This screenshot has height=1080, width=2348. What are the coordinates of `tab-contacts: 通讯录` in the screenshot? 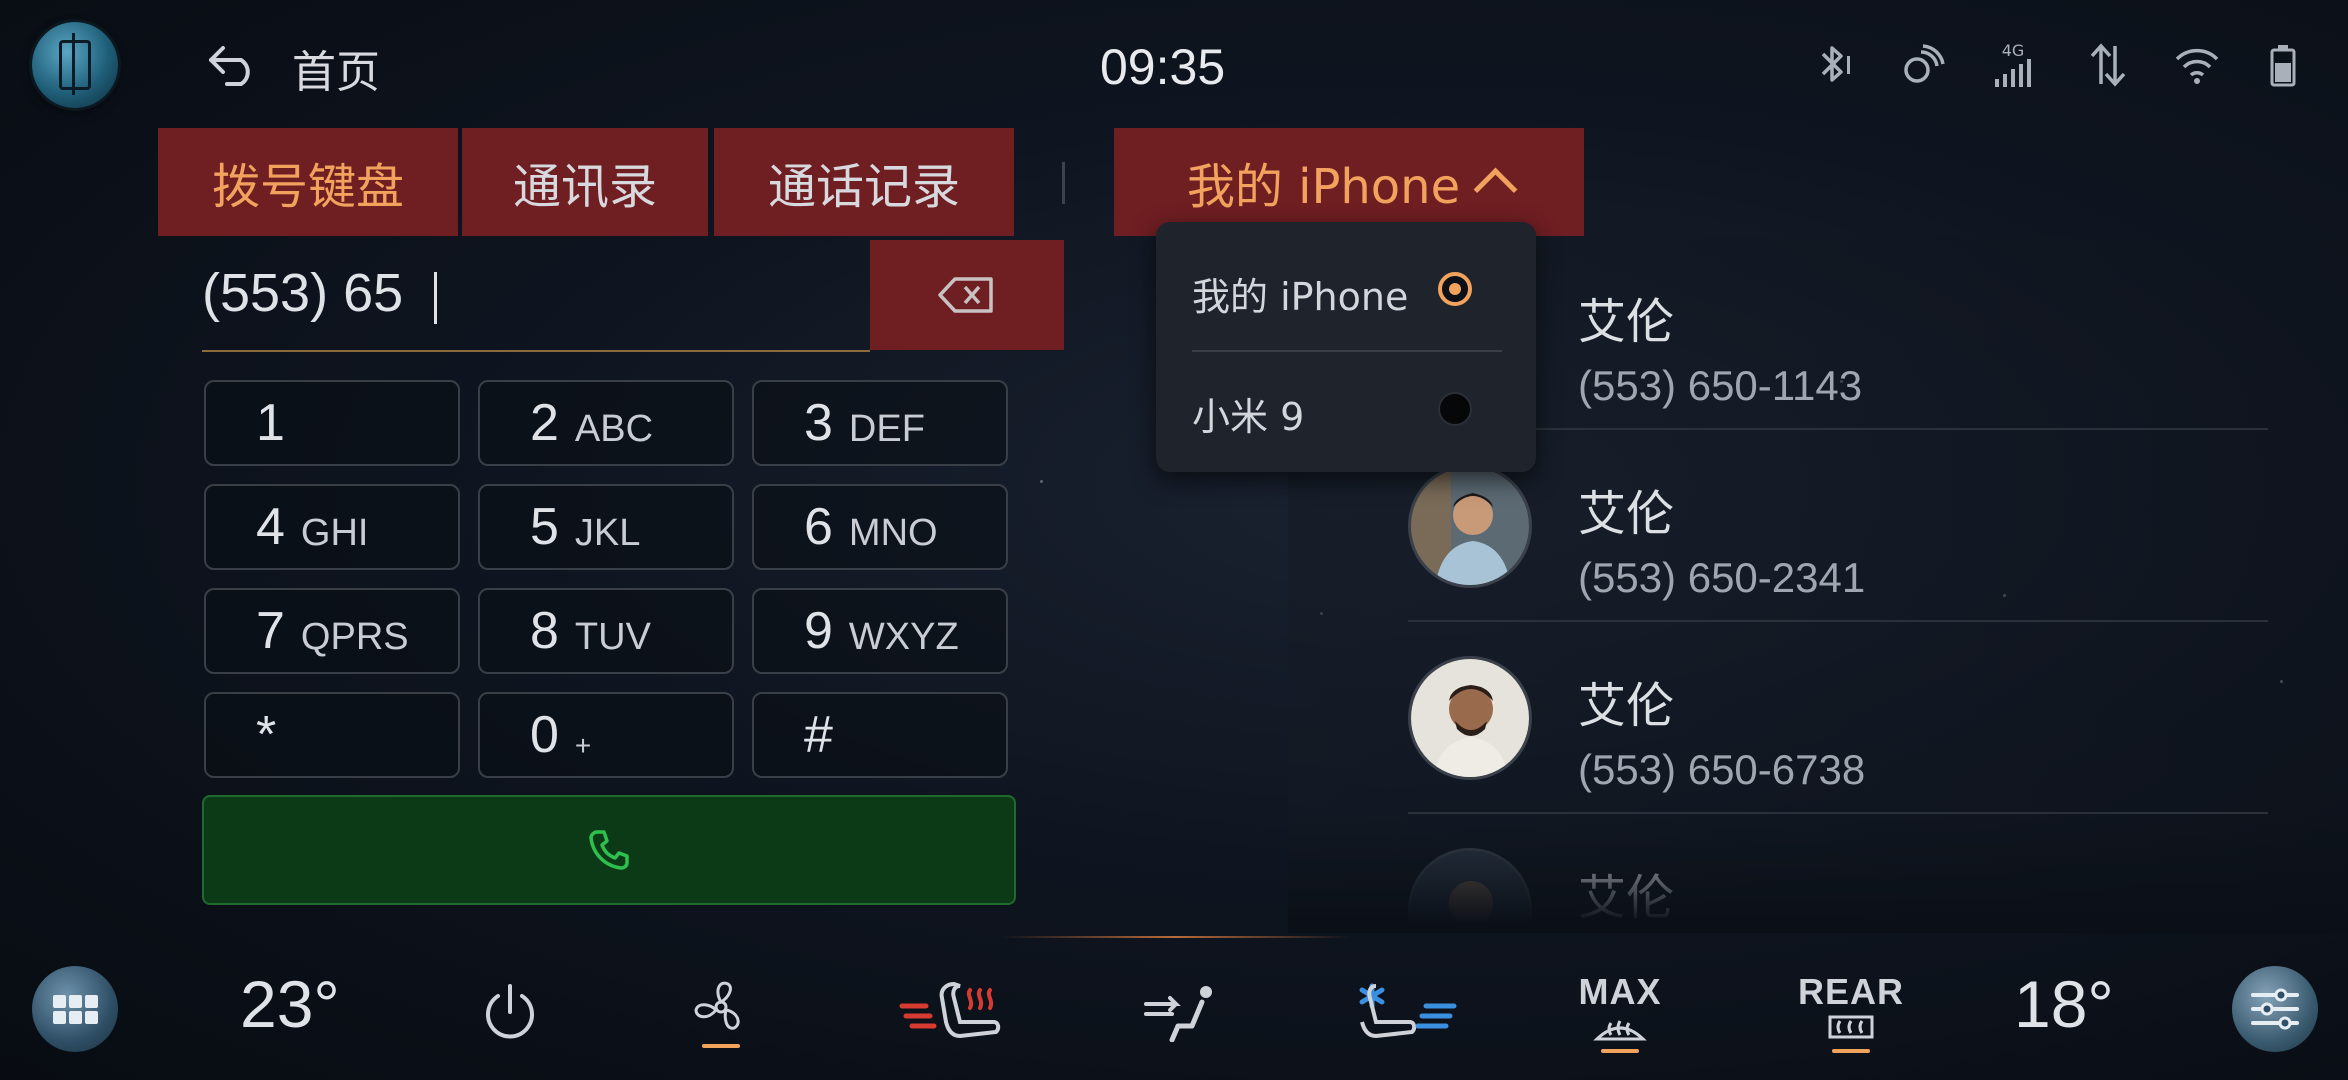 It's located at (585, 182).